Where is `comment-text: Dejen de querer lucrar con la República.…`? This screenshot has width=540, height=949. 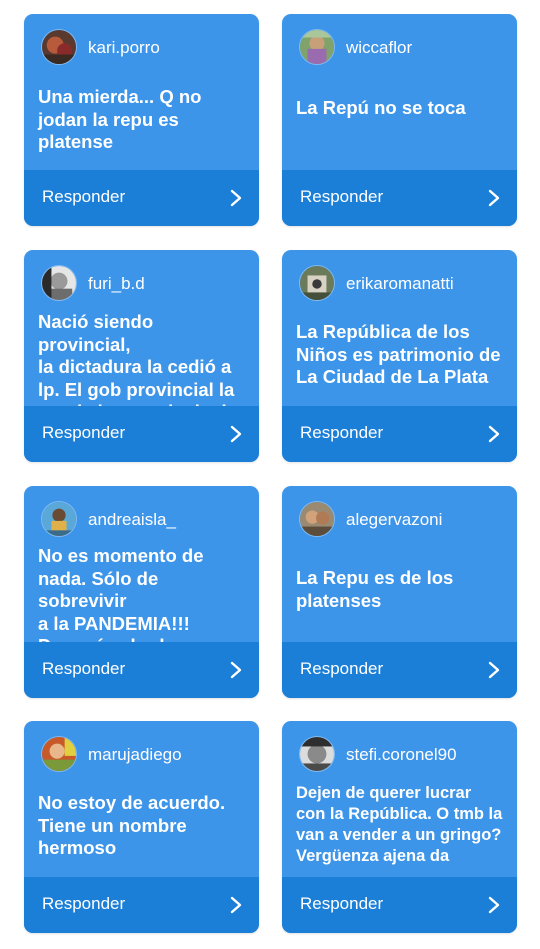 comment-text: Dejen de querer lucrar con la República.… is located at coordinates (399, 824).